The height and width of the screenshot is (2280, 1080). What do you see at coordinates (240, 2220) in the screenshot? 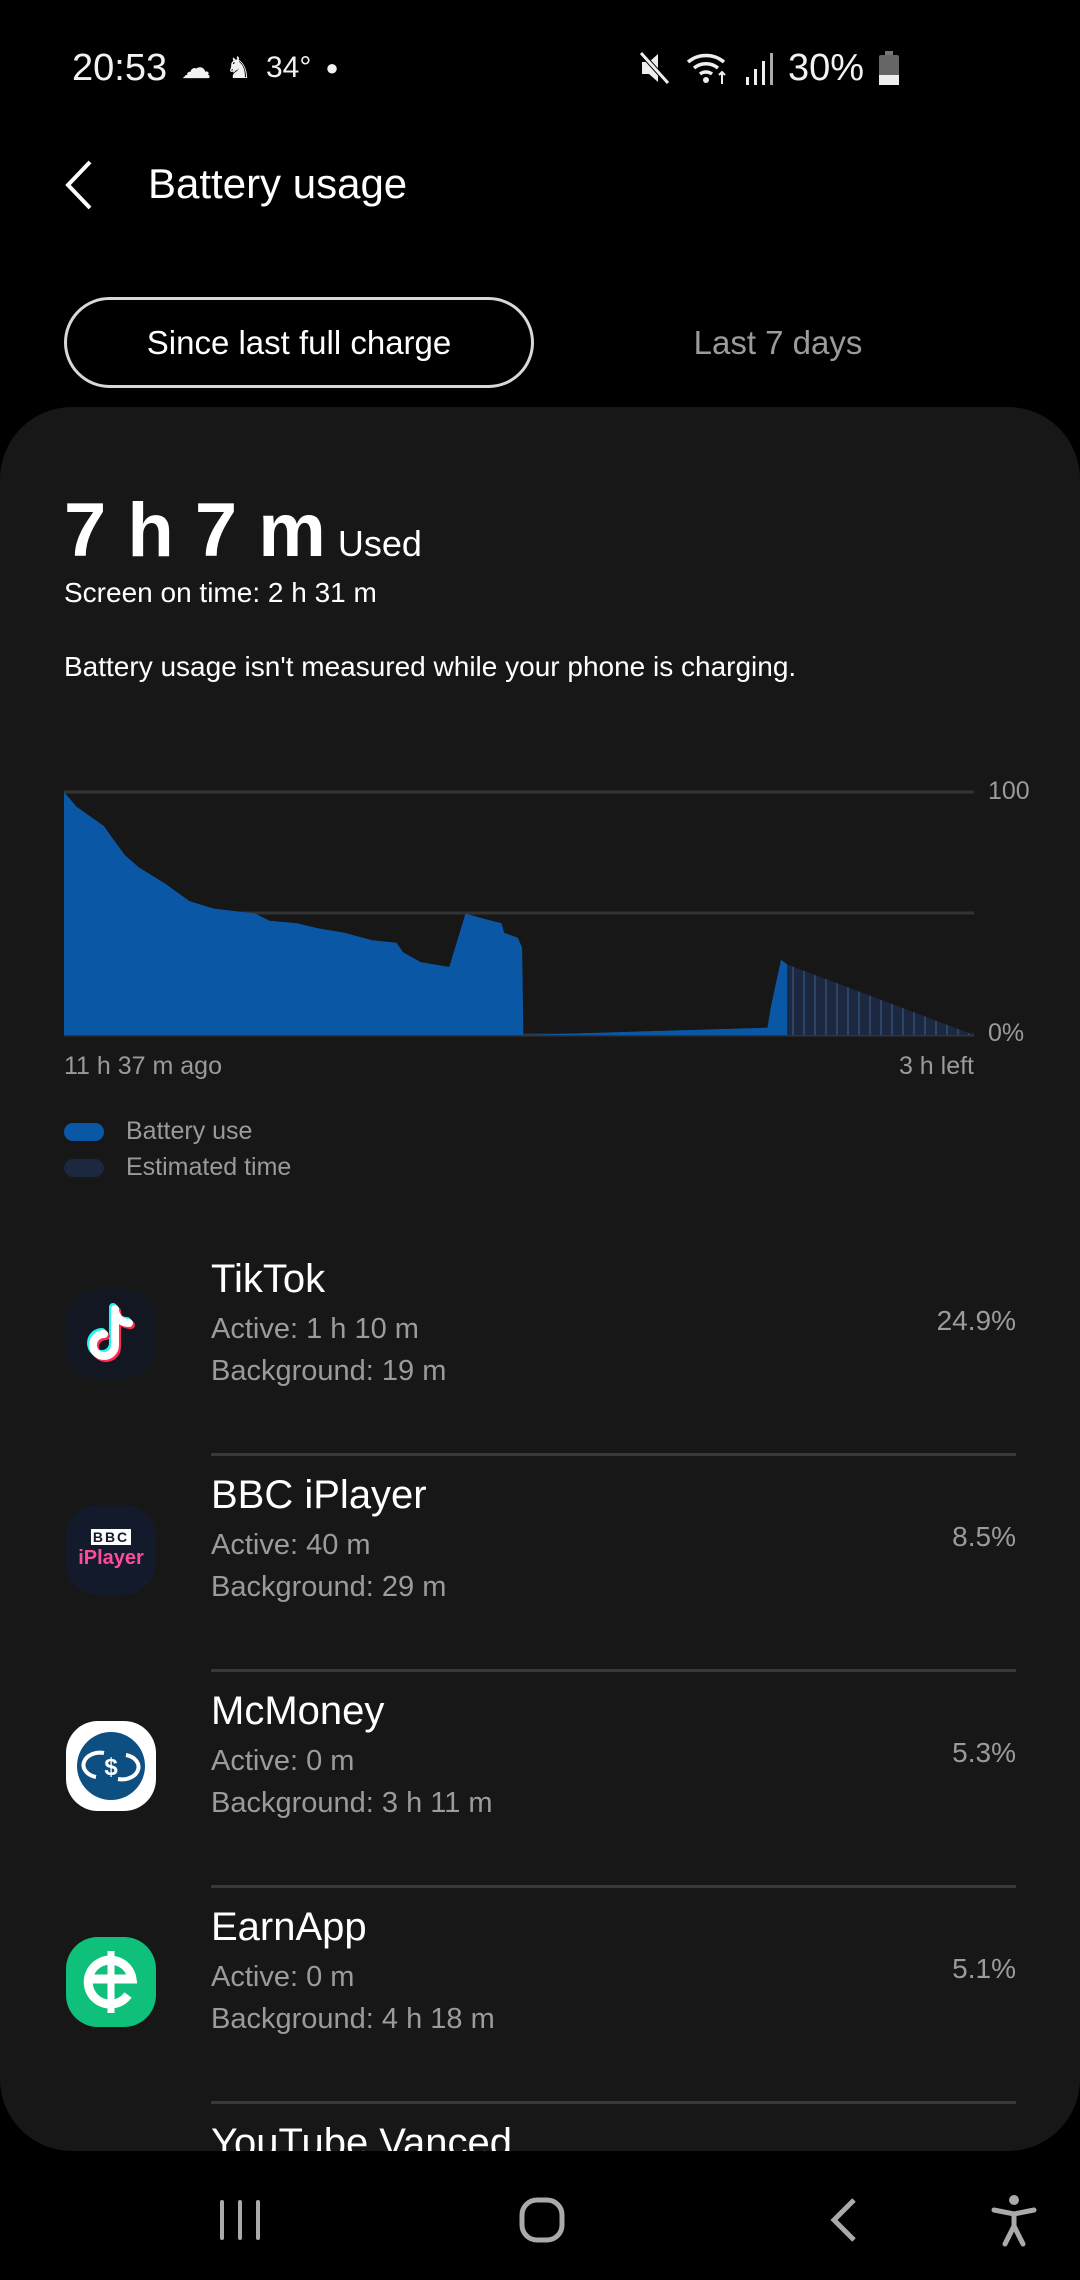
I see `recents-icon` at bounding box center [240, 2220].